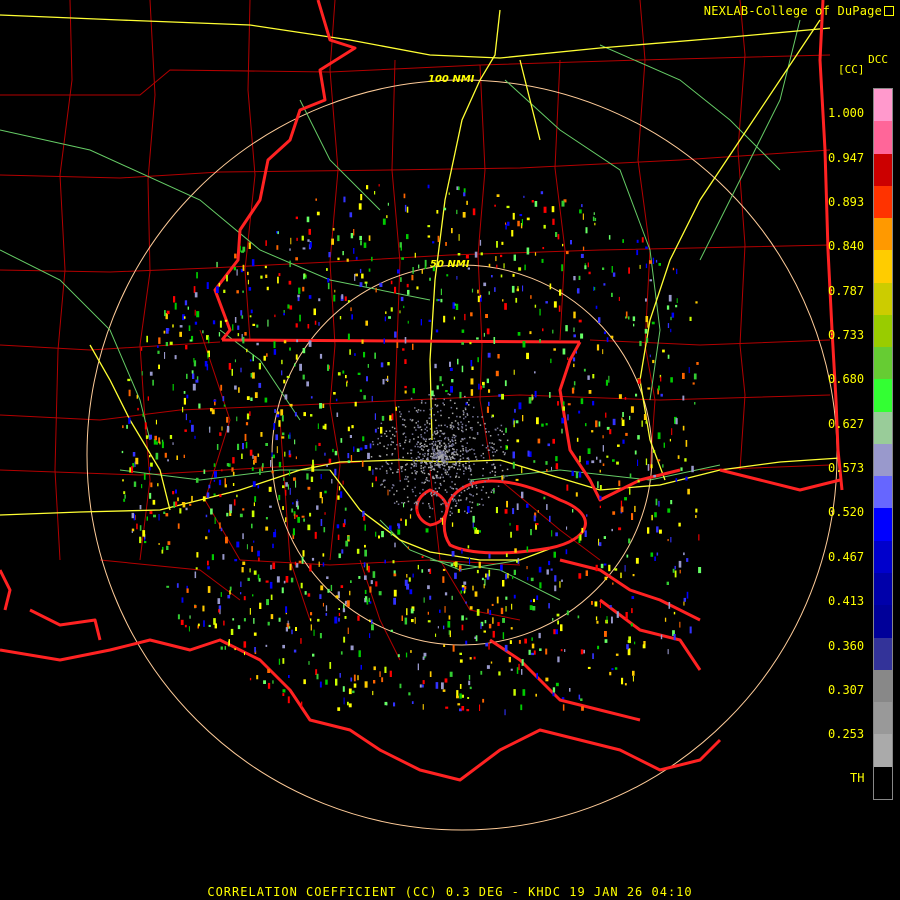 The width and height of the screenshot is (900, 900). Describe the element at coordinates (846, 424) in the screenshot. I see `color-scale-tick-label: 0.627` at that location.